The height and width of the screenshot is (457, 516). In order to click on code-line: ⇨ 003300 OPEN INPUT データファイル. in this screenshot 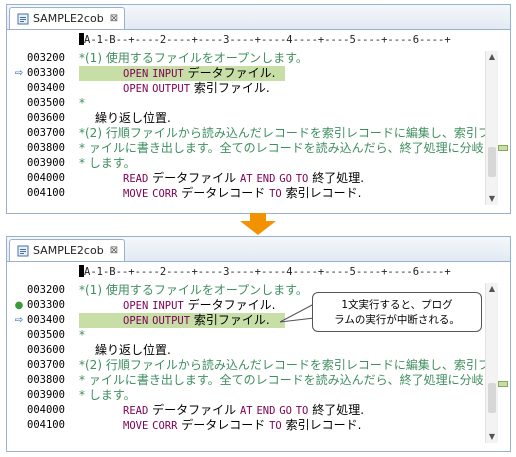, I will do `click(245, 73)`.